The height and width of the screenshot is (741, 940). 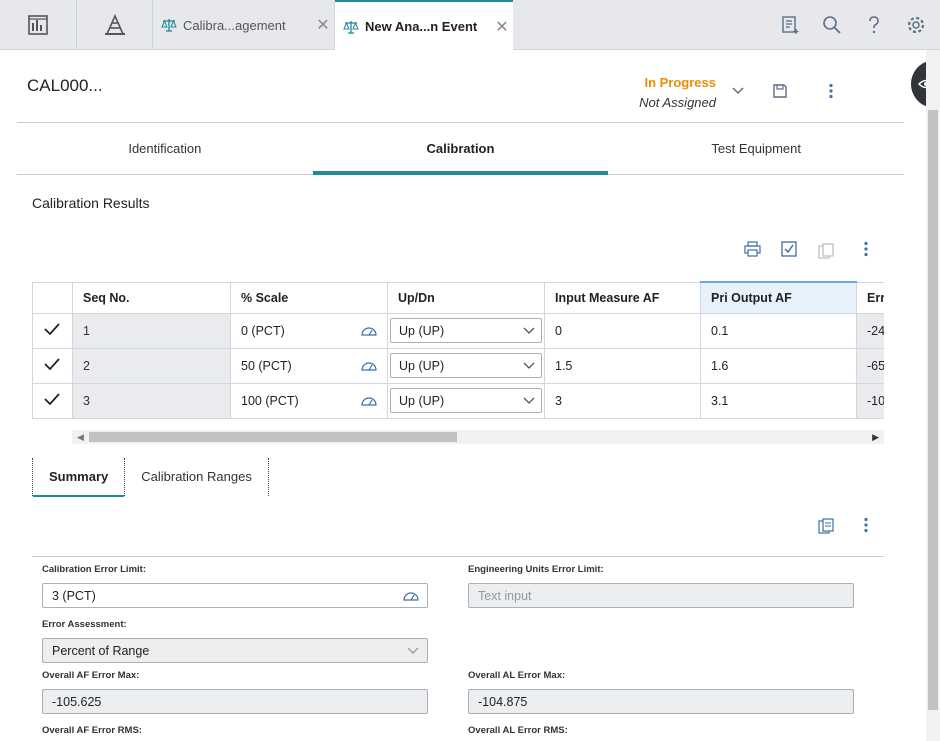 I want to click on af-error-rms-label: Overall AF Error RMS:, so click(x=92, y=730).